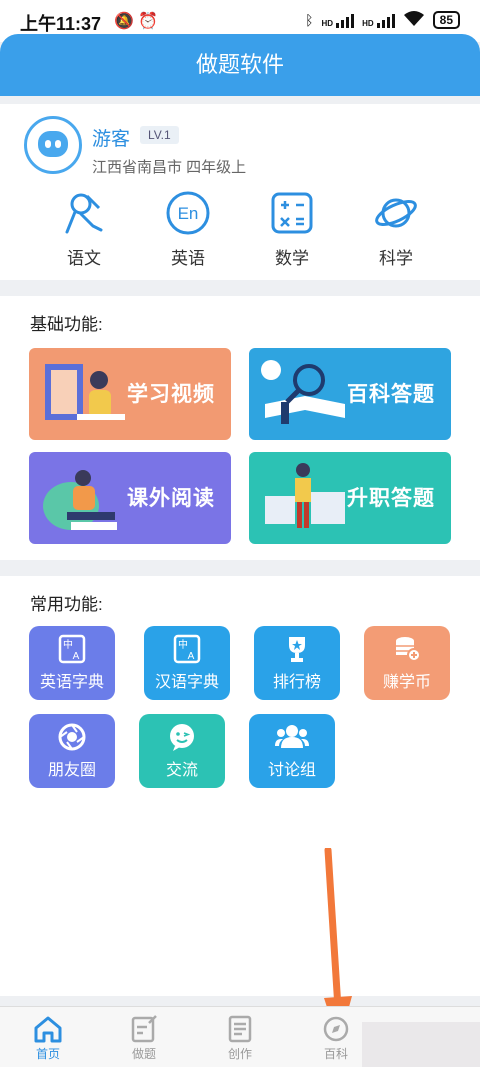 This screenshot has width=480, height=1067. Describe the element at coordinates (72, 737) in the screenshot. I see `aperture-icon` at that location.